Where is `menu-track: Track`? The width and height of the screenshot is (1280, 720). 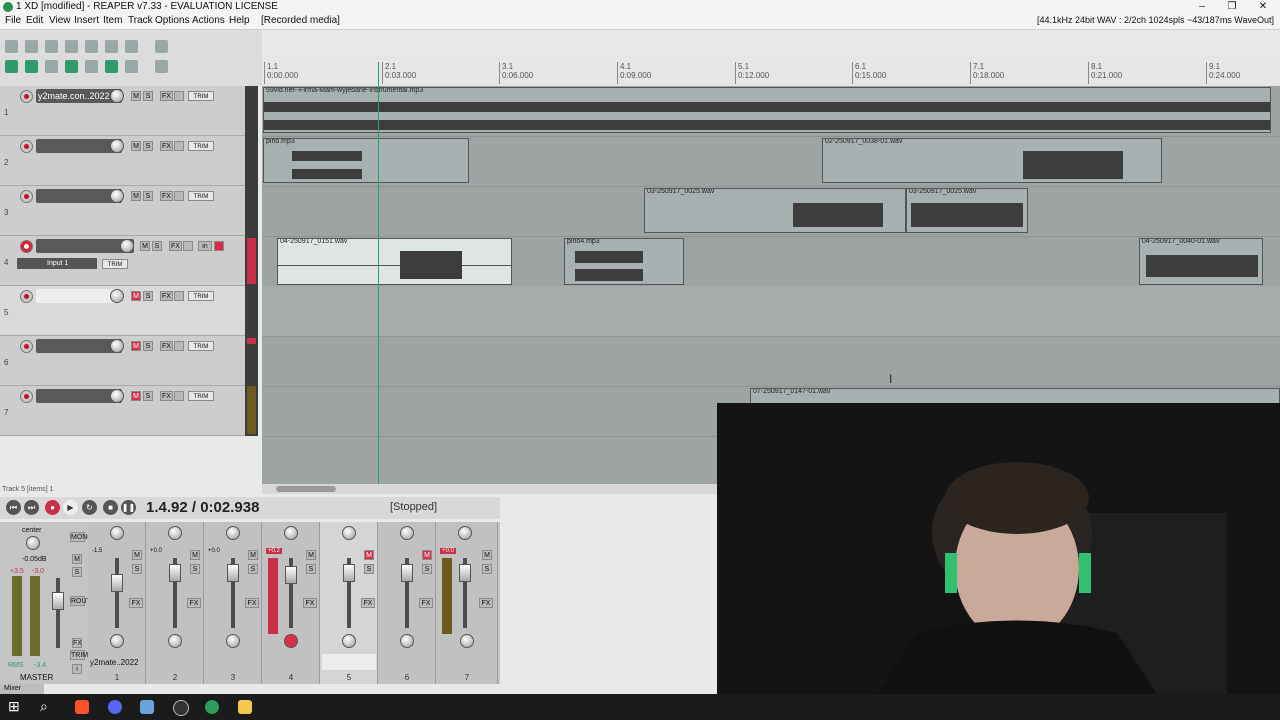 menu-track: Track is located at coordinates (140, 20).